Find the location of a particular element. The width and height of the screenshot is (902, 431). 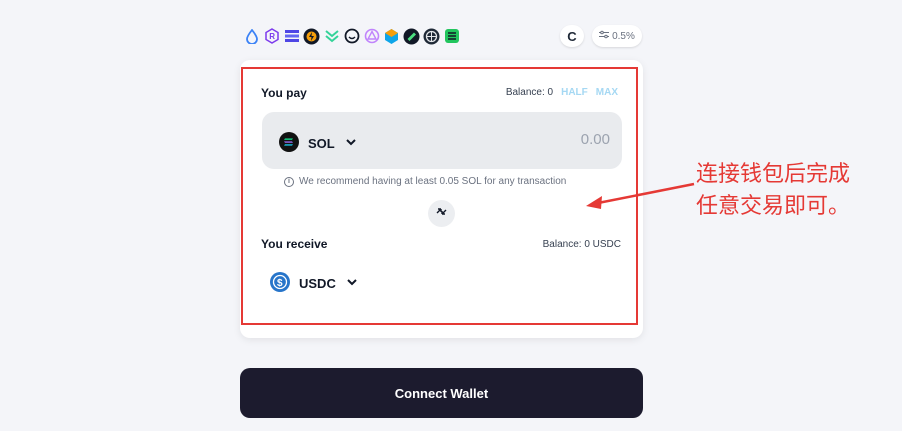

globe-icon is located at coordinates (431, 36).